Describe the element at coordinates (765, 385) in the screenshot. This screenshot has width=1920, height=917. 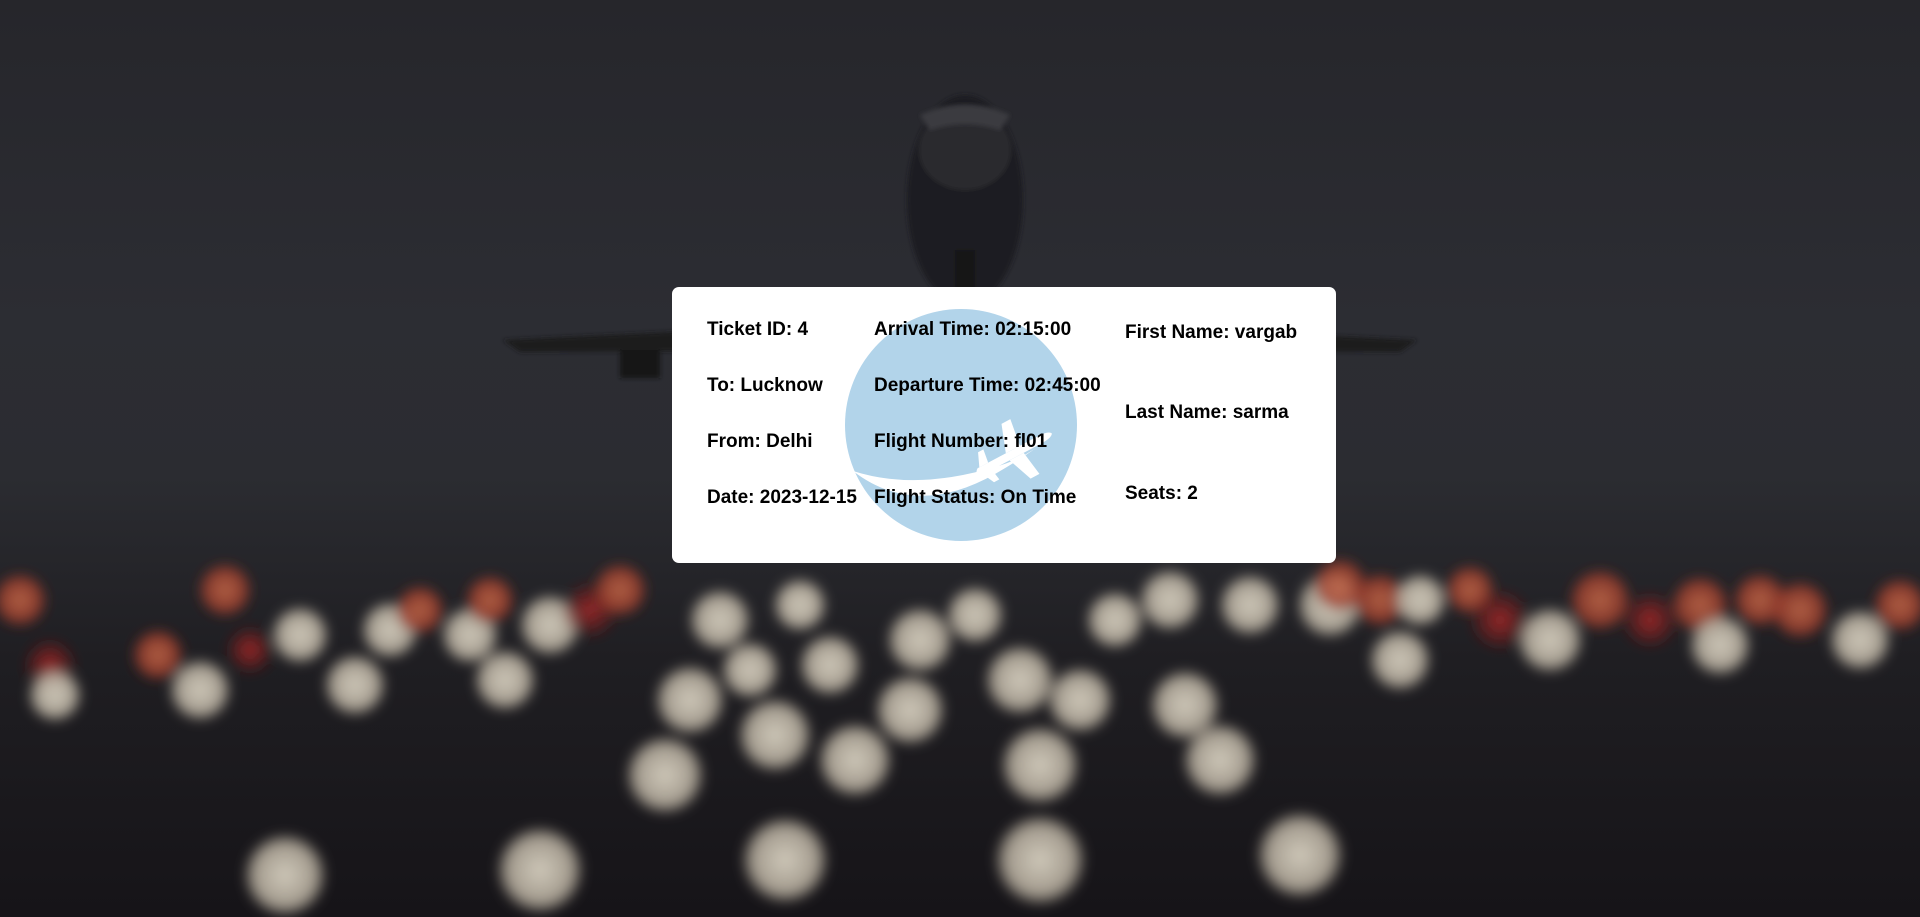
I see `destination: To: Lucknow` at that location.